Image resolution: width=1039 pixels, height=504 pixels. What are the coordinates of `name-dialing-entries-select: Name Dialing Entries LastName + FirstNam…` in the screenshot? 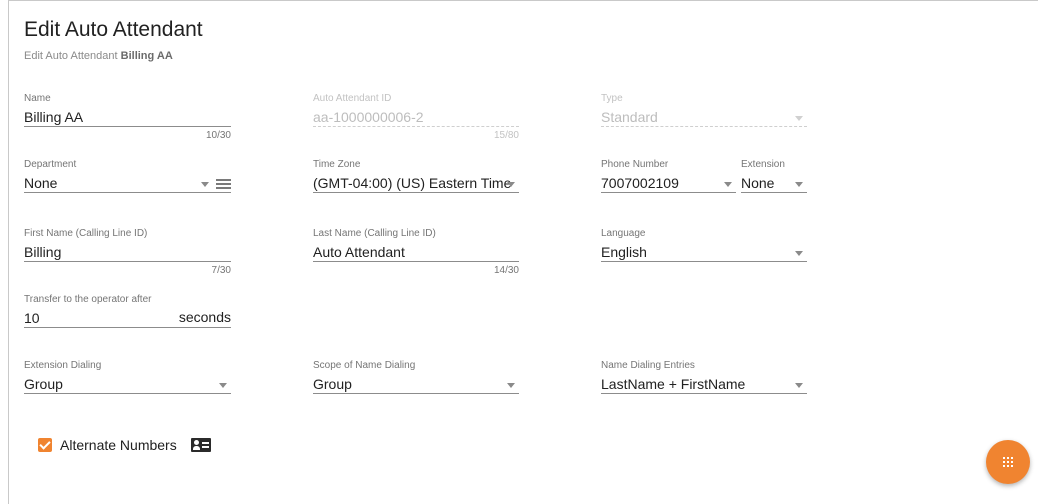 It's located at (704, 377).